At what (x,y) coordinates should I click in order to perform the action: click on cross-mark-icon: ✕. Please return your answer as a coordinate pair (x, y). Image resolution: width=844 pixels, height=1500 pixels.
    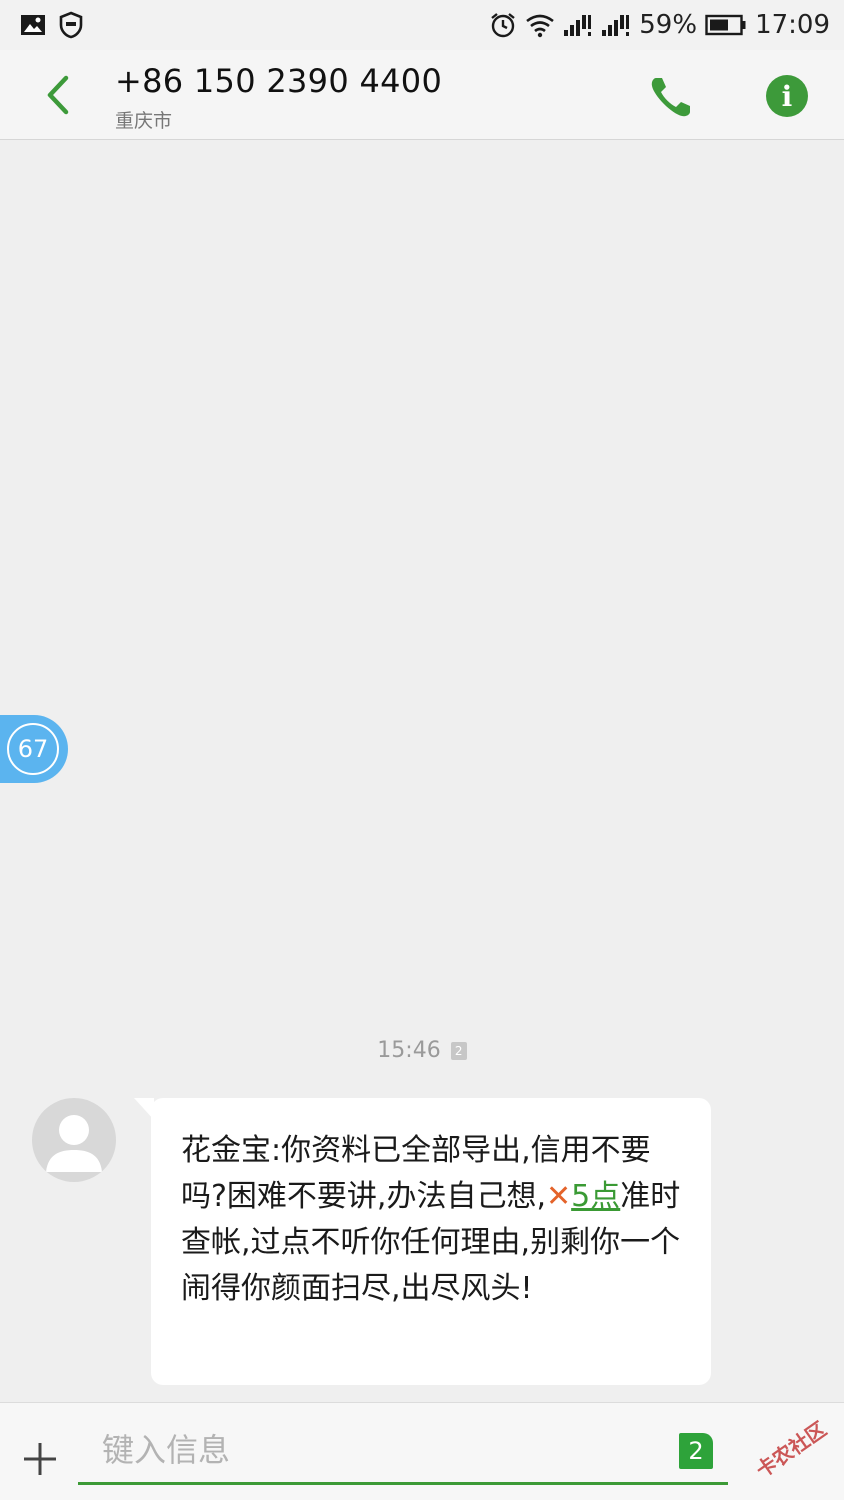
    Looking at the image, I should click on (559, 1196).